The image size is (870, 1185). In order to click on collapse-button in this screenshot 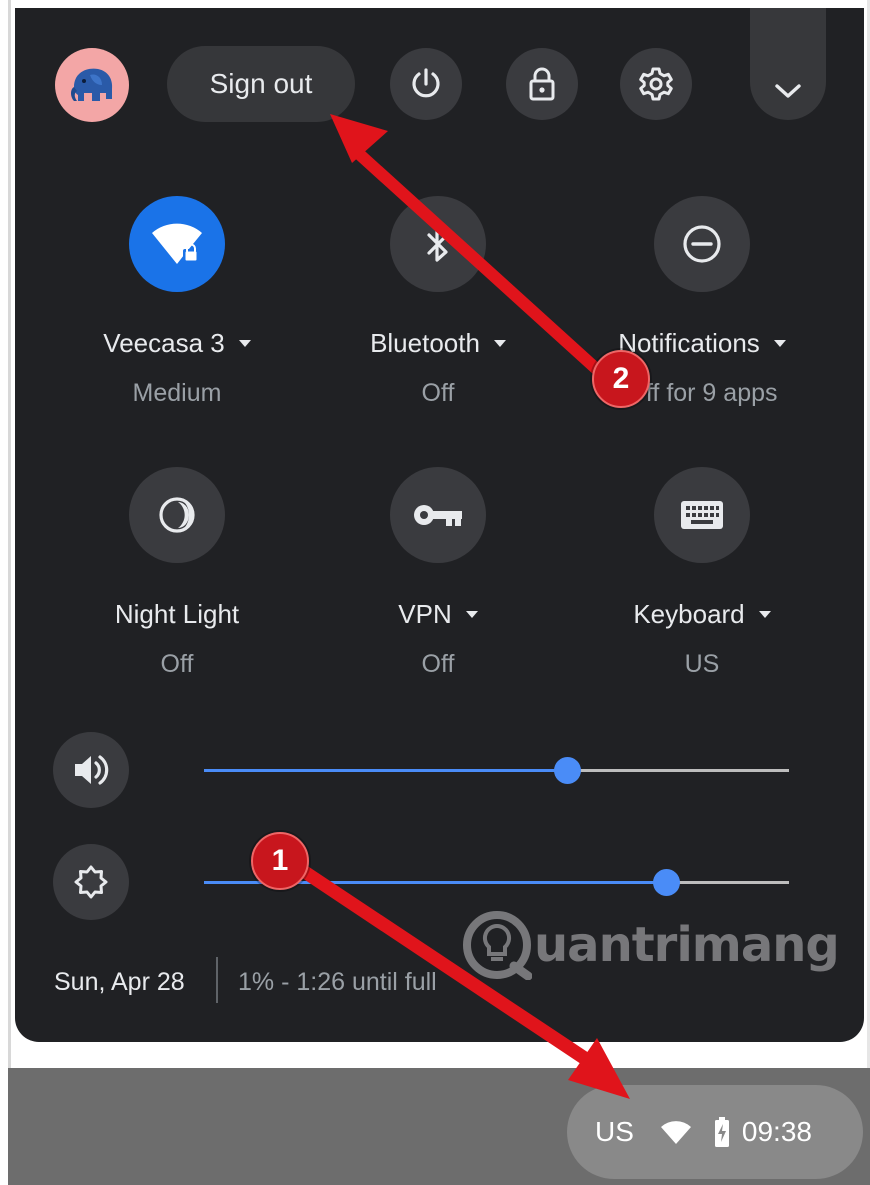, I will do `click(788, 64)`.